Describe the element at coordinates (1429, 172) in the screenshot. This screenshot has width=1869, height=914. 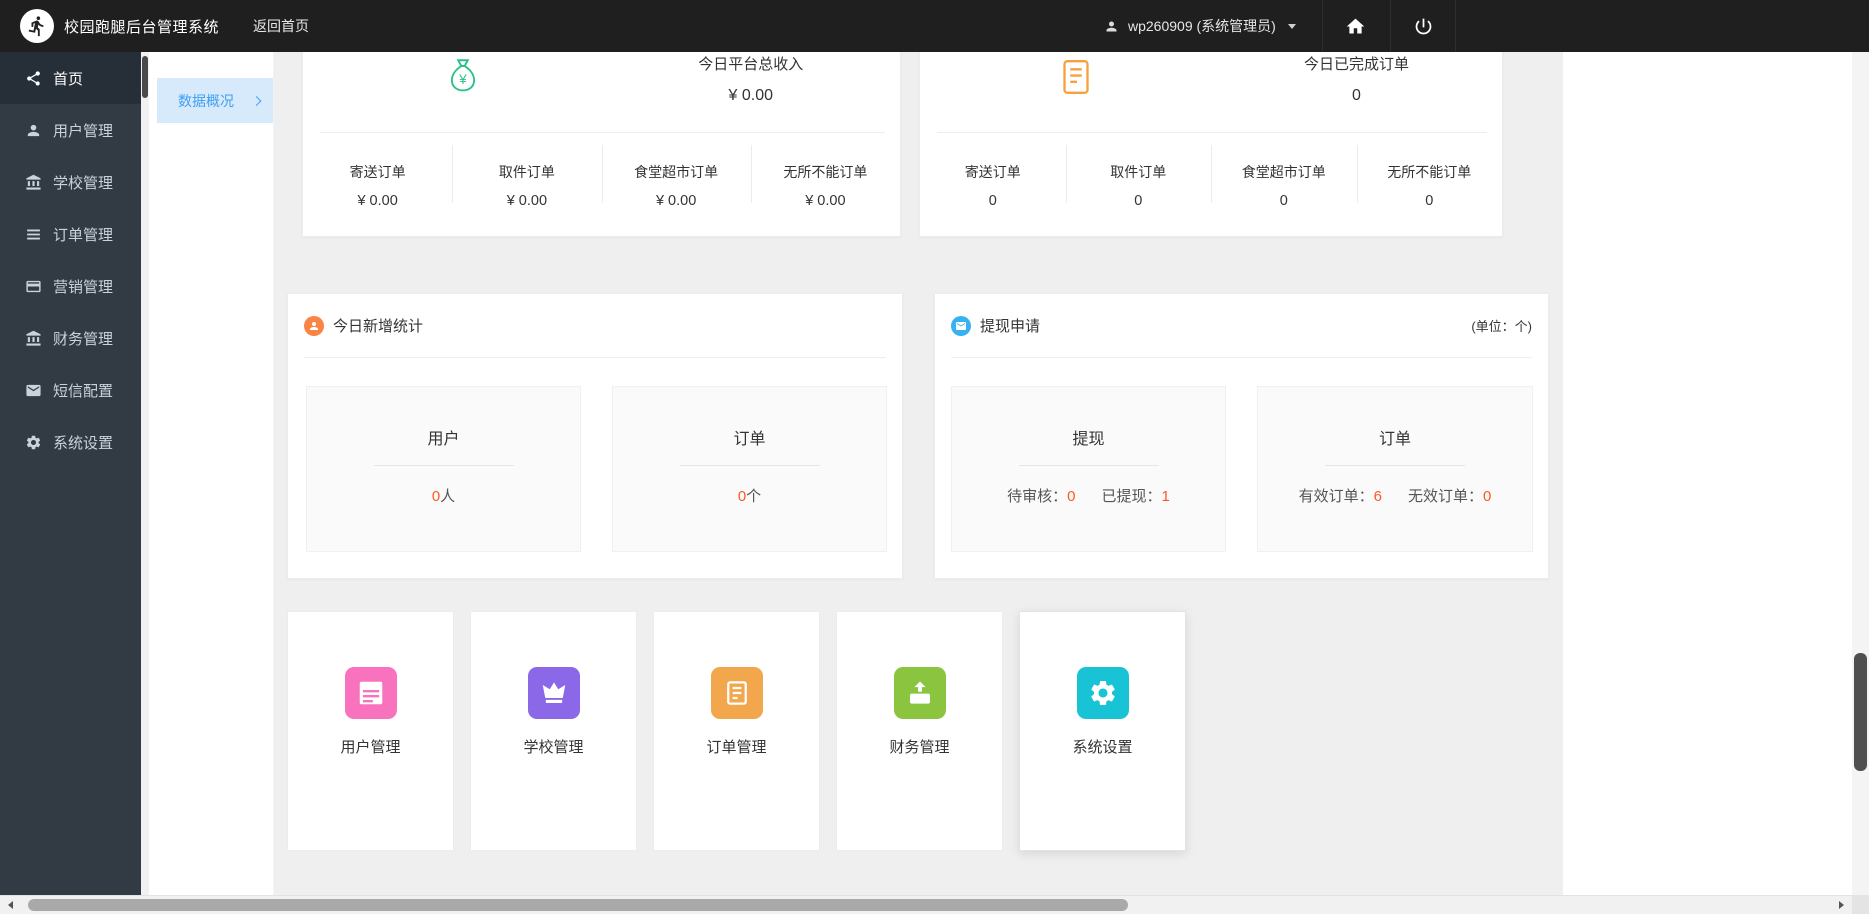
I see `stat-label: 无所不能订单` at that location.